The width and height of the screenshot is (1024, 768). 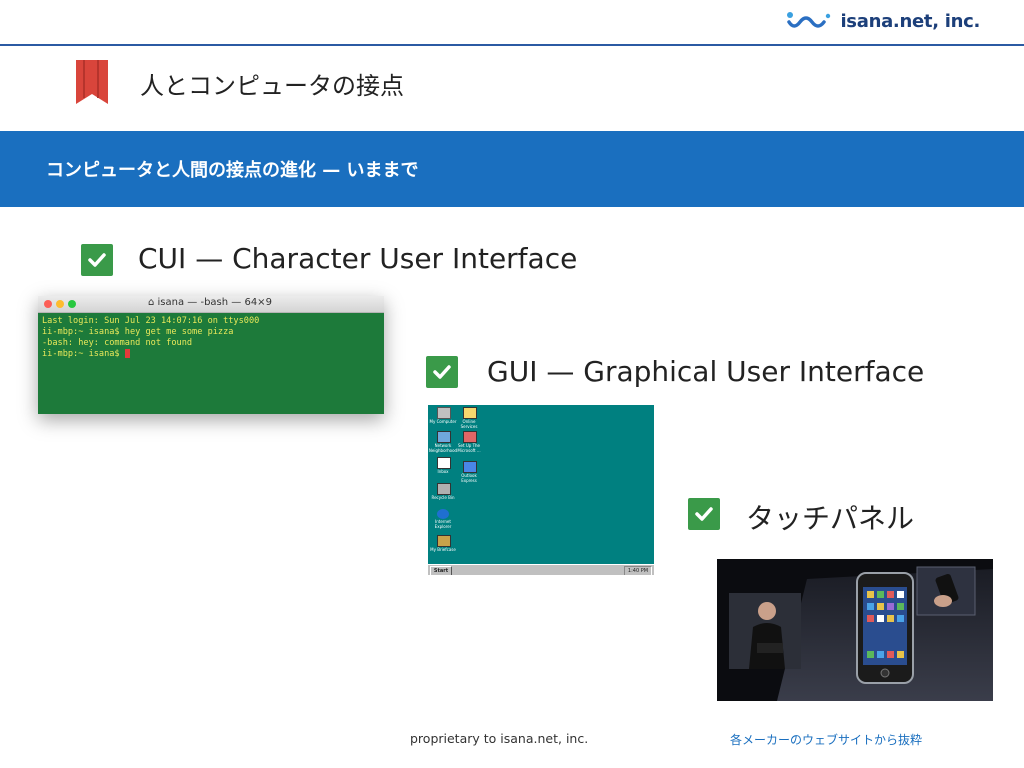 What do you see at coordinates (469, 424) in the screenshot?
I see `desktop-icon-label: Online Services` at bounding box center [469, 424].